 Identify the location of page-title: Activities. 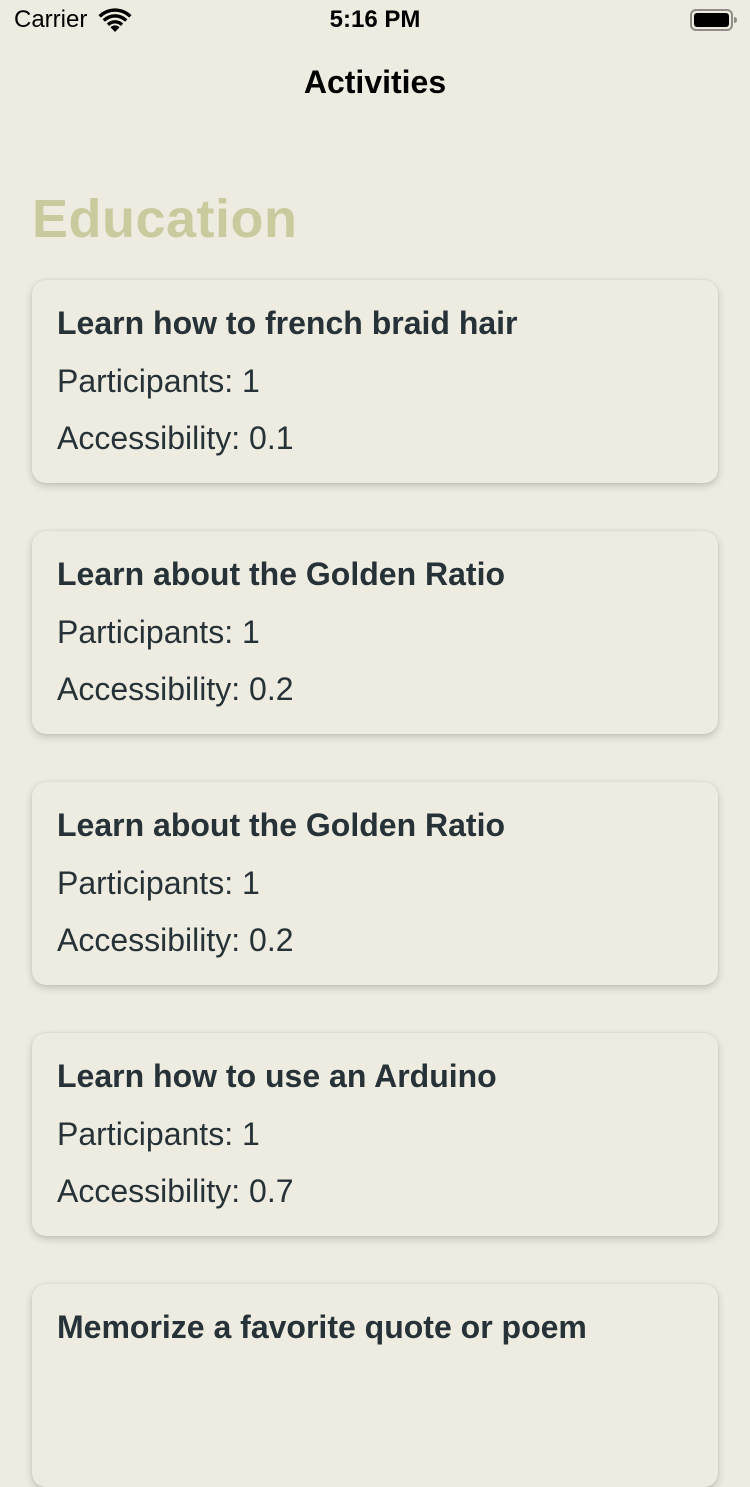
(375, 82).